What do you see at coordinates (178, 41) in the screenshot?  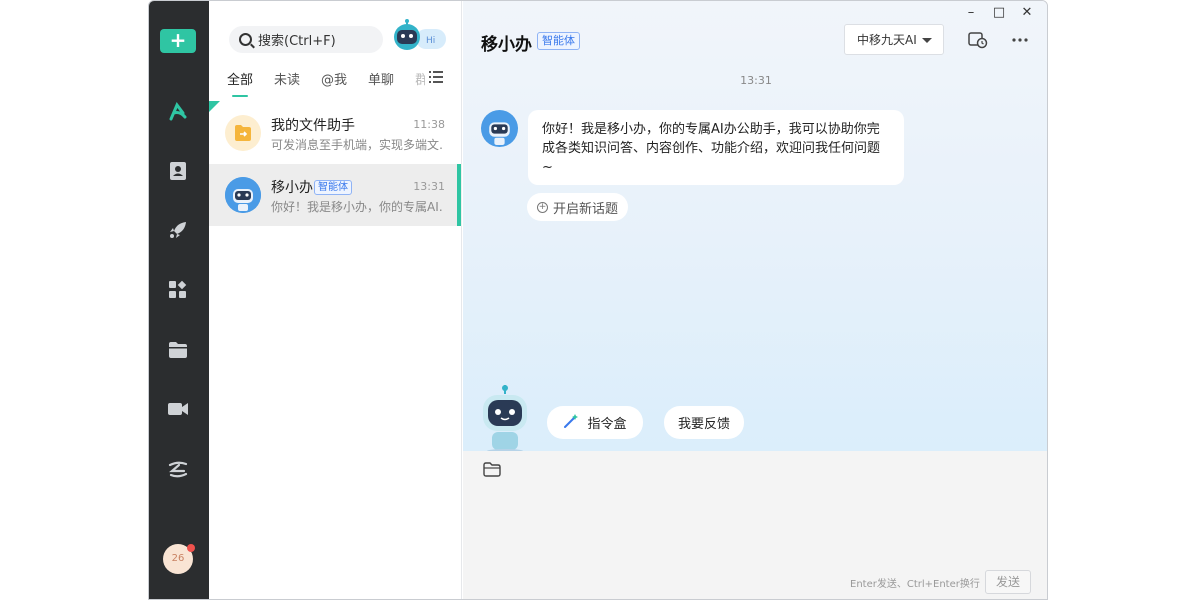 I see `new-button: +` at bounding box center [178, 41].